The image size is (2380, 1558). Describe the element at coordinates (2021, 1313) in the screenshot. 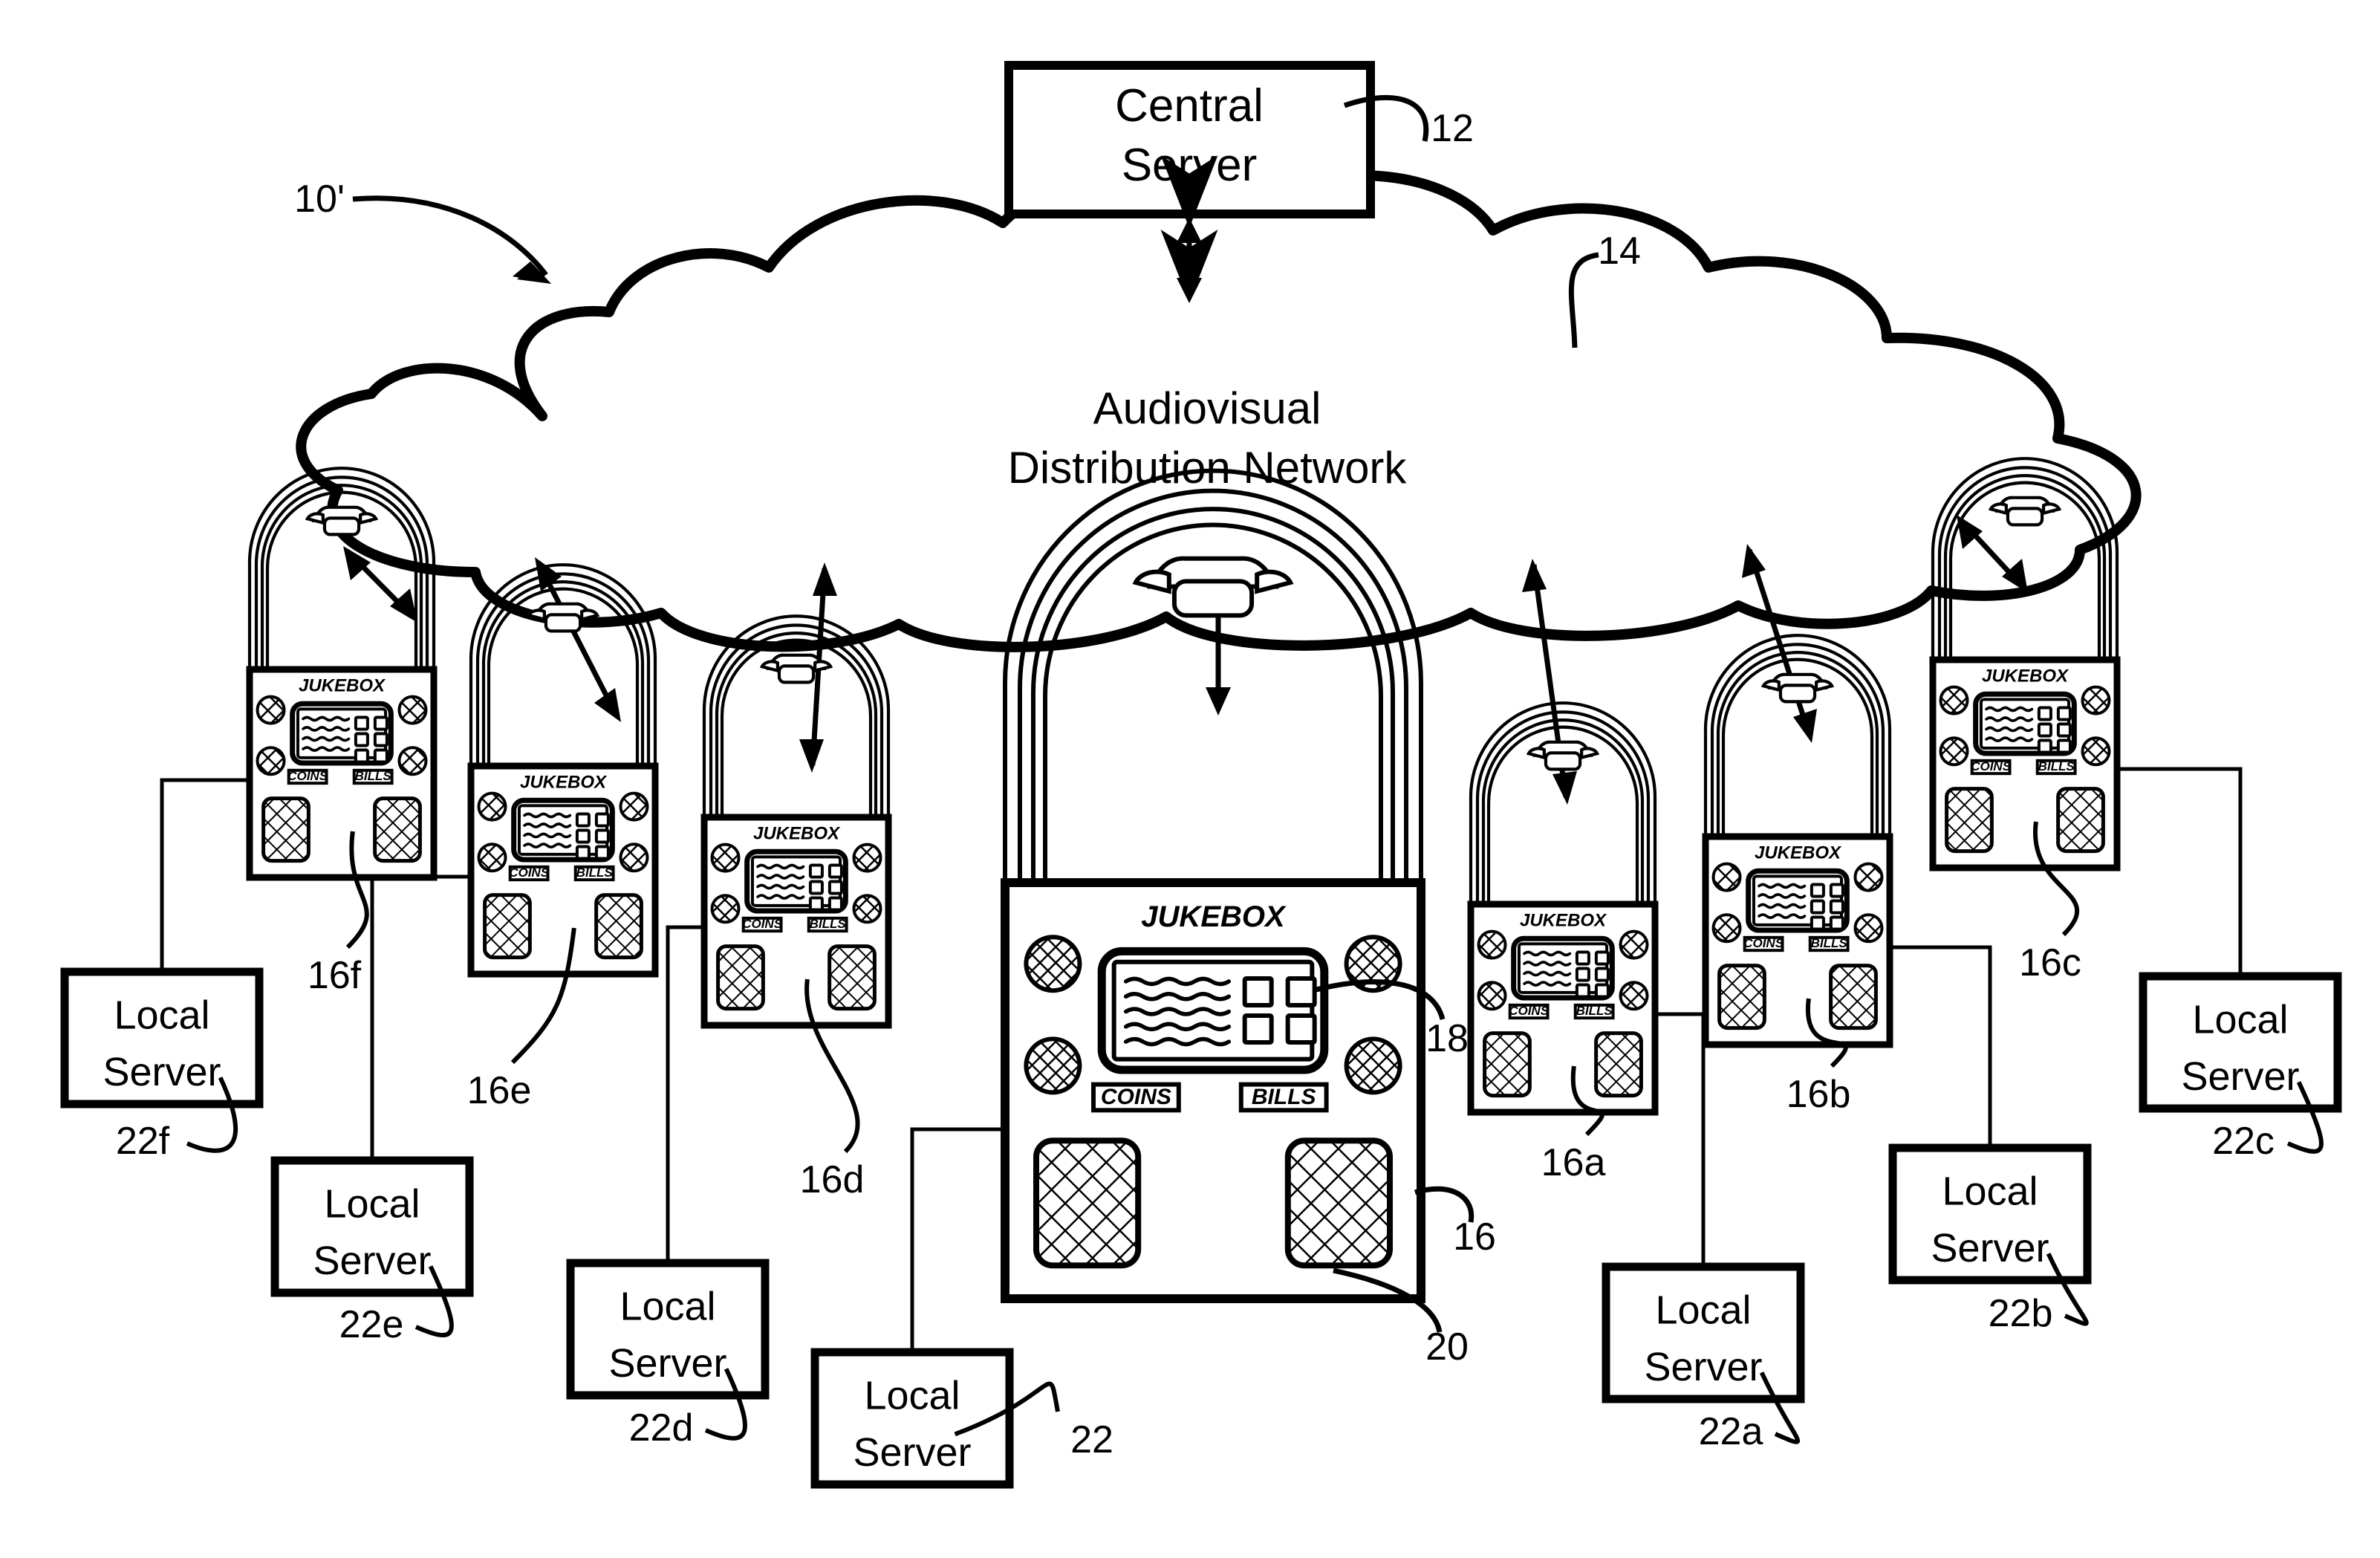

I see `ref-22b: 22b` at that location.